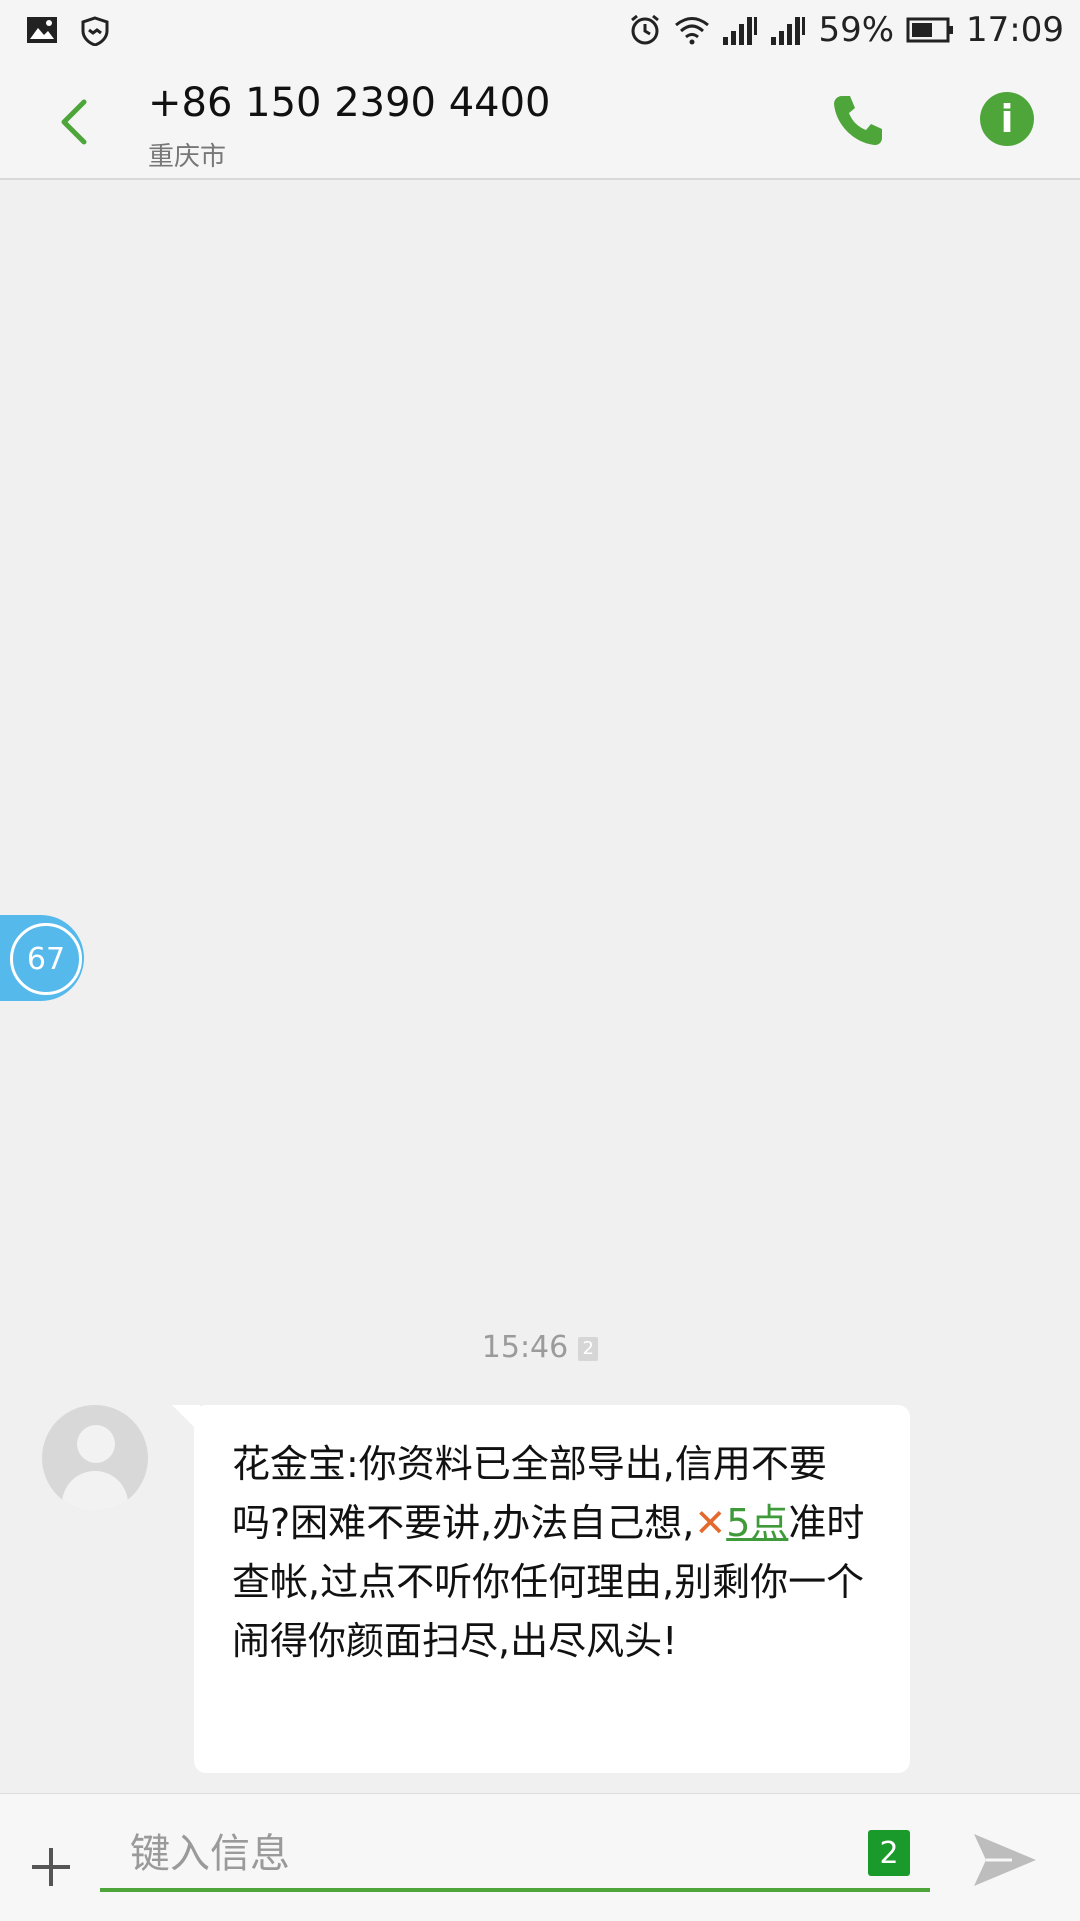 The height and width of the screenshot is (1921, 1080). I want to click on contact-number: +86 150 2390 4400, so click(349, 103).